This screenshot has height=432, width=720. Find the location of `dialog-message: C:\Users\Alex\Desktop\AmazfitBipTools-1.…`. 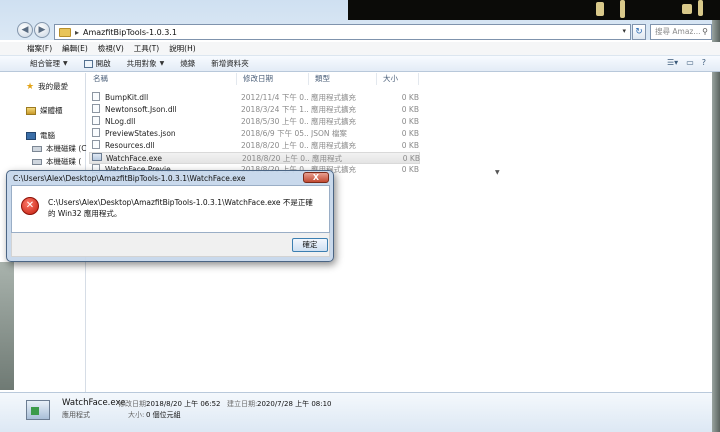

dialog-message: C:\Users\Alex\Desktop\AmazfitBipTools-1.… is located at coordinates (180, 208).